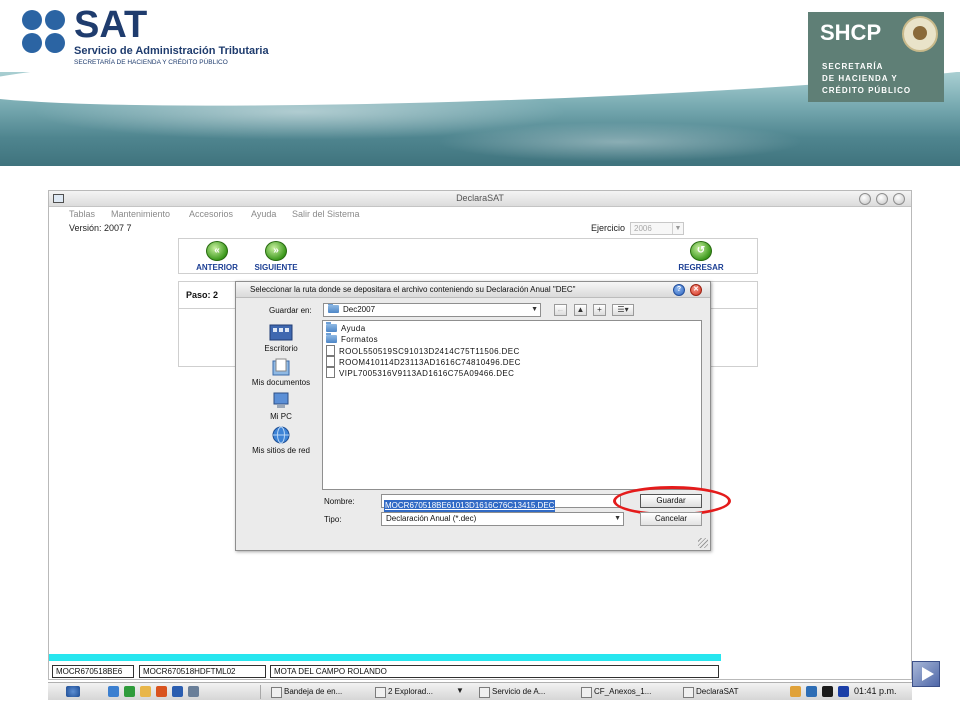 The image size is (960, 720). What do you see at coordinates (276, 257) in the screenshot?
I see `siguiente-button: » SIGUIENTE` at bounding box center [276, 257].